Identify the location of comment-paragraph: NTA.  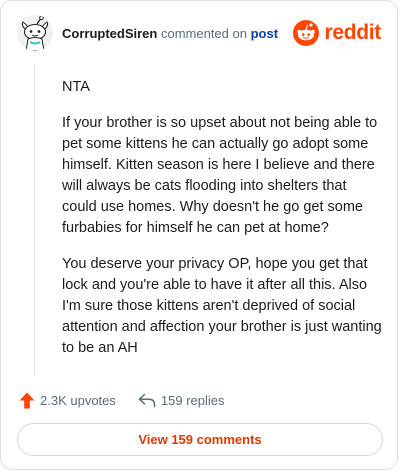
(76, 87).